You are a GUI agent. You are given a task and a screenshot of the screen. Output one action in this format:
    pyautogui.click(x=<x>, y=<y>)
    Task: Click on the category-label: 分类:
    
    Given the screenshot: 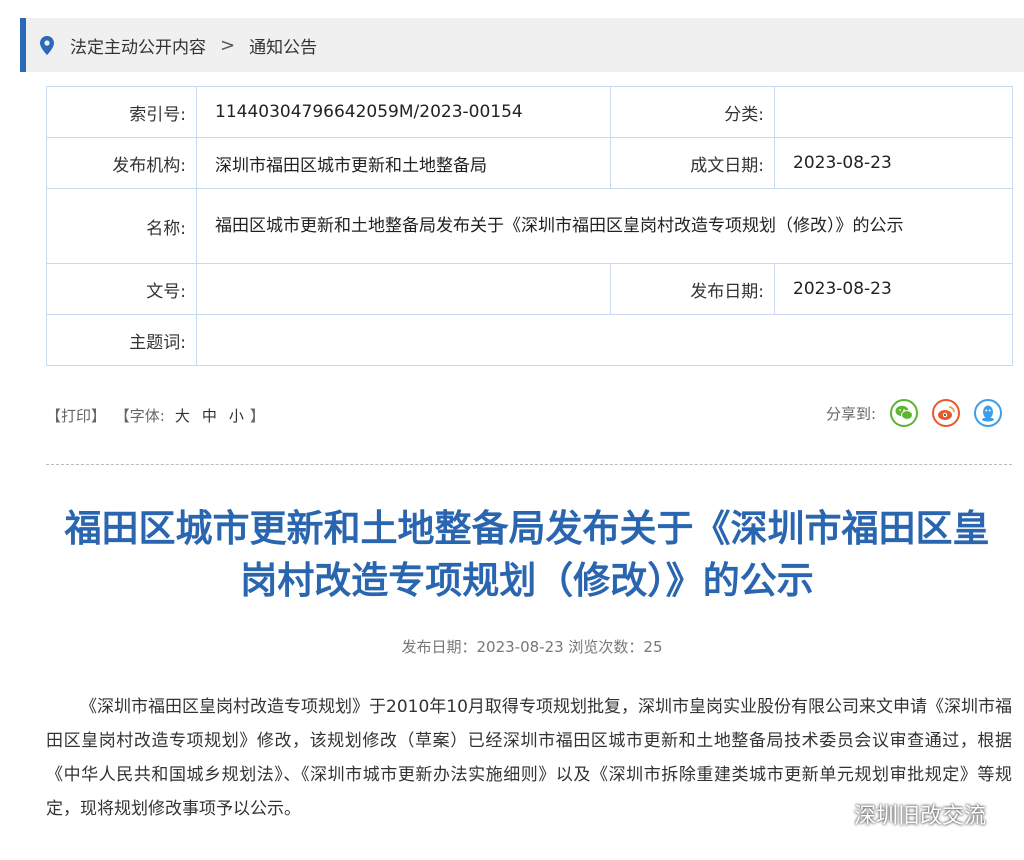 What is the action you would take?
    pyautogui.click(x=692, y=112)
    